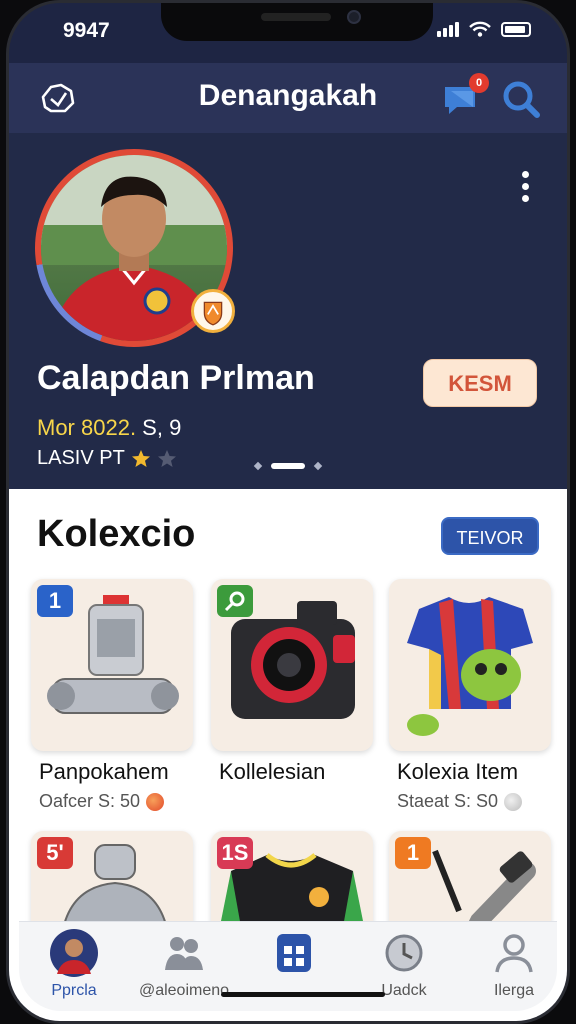  Describe the element at coordinates (272, 771) in the screenshot. I see `card-title: Kollelesian` at that location.